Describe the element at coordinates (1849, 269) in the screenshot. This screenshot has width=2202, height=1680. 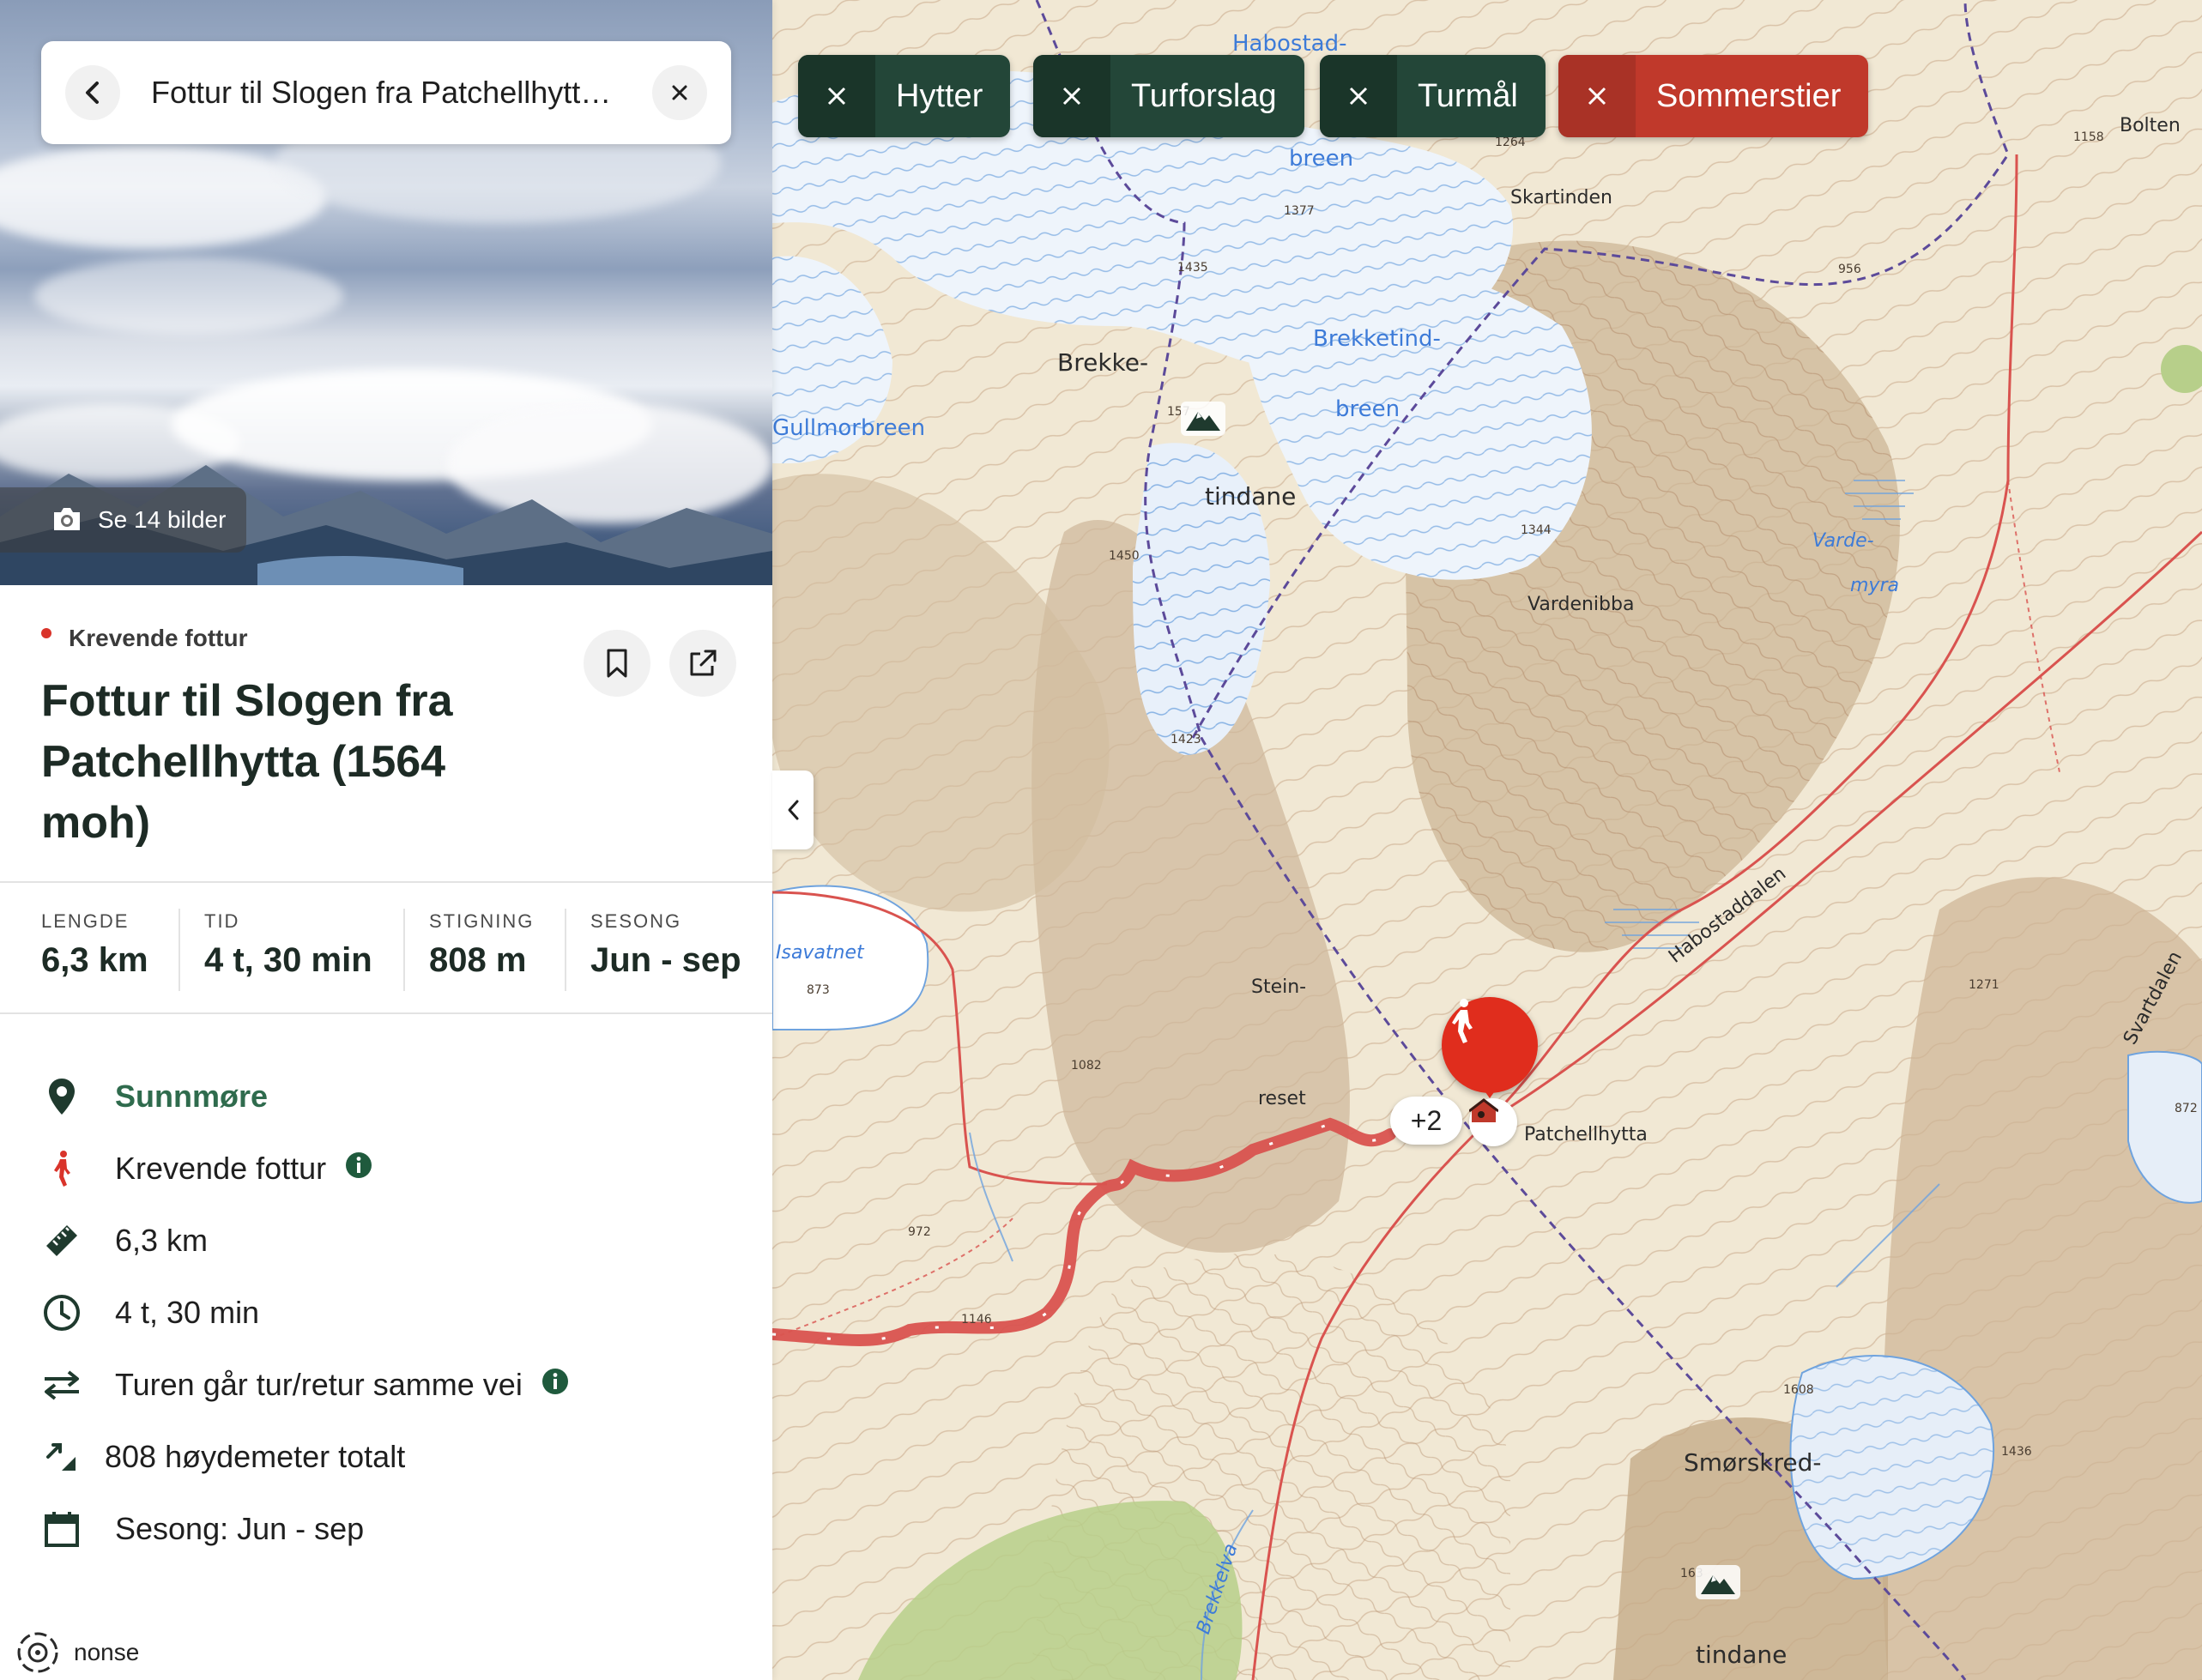
I see `elevation-label: 956` at that location.